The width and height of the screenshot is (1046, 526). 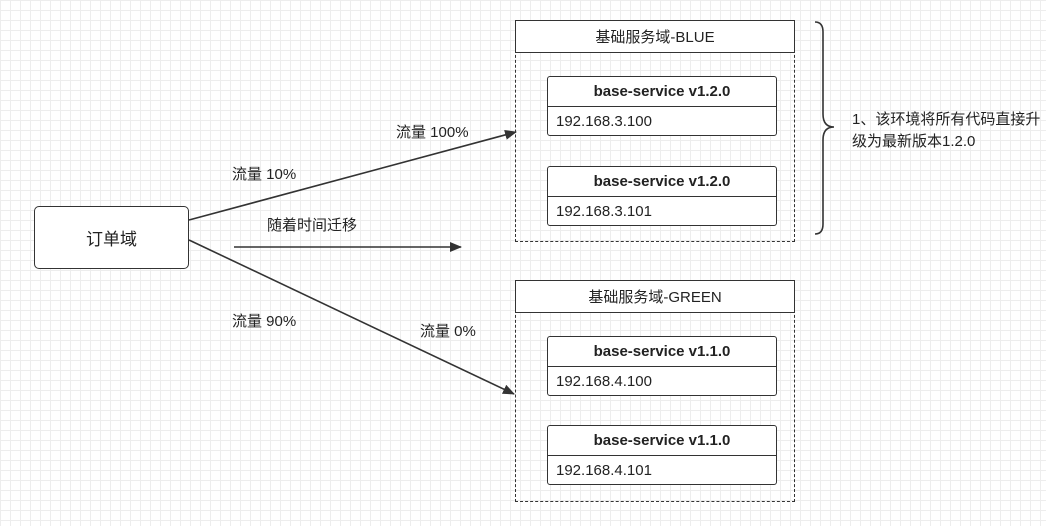 What do you see at coordinates (824, 128) in the screenshot?
I see `curly-brace` at bounding box center [824, 128].